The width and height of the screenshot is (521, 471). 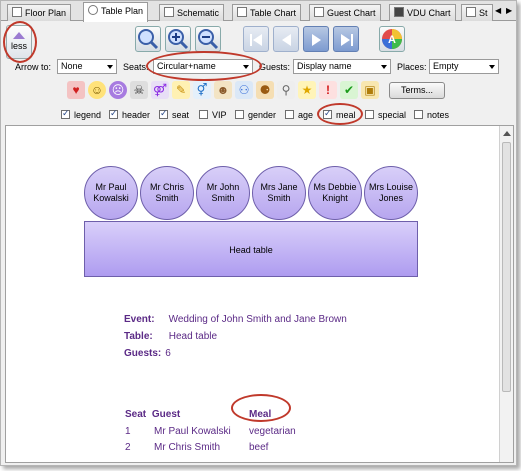 I want to click on seat-checkbox: seat, so click(x=174, y=114).